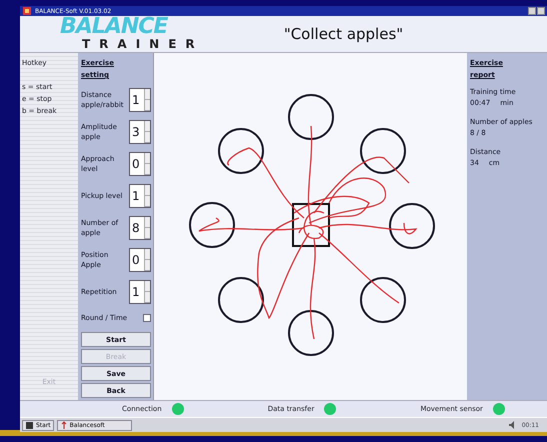 Image resolution: width=547 pixels, height=442 pixels. Describe the element at coordinates (541, 11) in the screenshot. I see `maximize-button` at that location.